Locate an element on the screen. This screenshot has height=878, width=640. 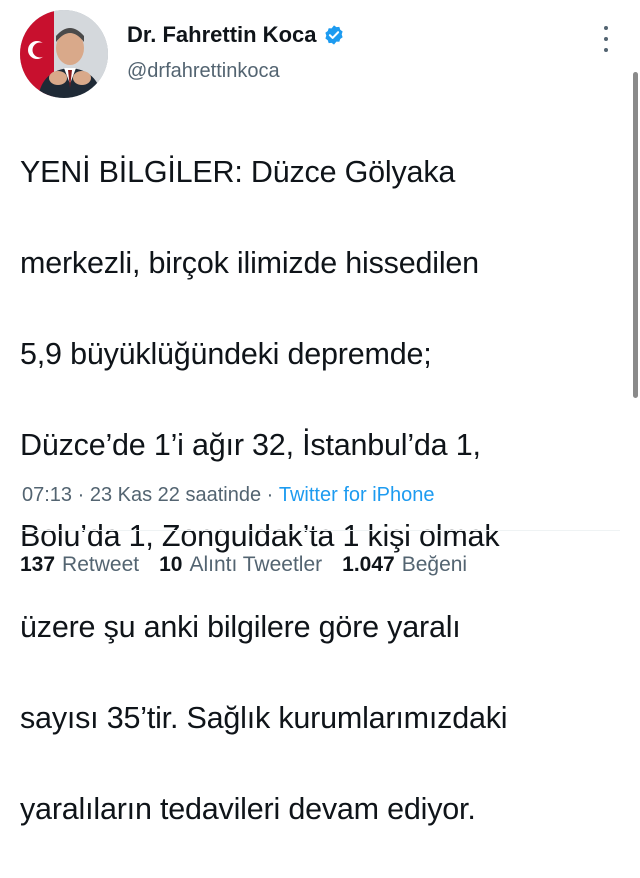
tweet-text-line: Düzce’de 1’i ağır 32, İstanbul’da 1, is located at coordinates (250, 444).